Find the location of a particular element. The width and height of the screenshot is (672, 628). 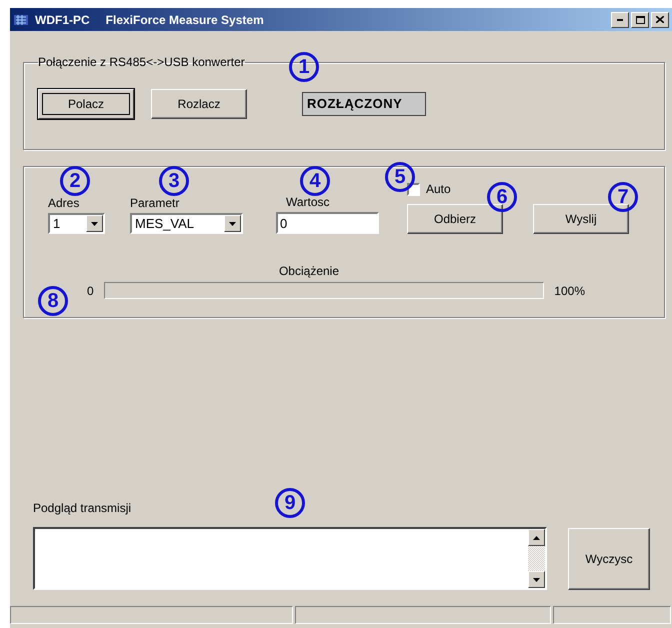

scrollbar is located at coordinates (536, 558).